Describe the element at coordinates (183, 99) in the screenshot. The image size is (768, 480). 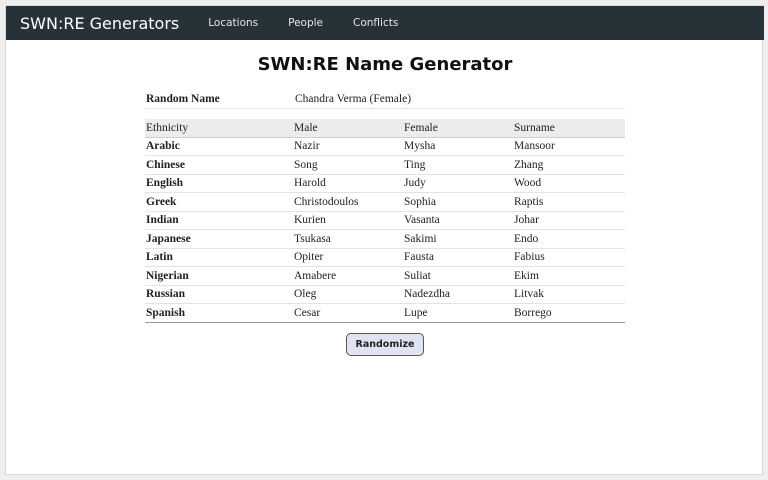
I see `random-name-label: Random Name` at that location.